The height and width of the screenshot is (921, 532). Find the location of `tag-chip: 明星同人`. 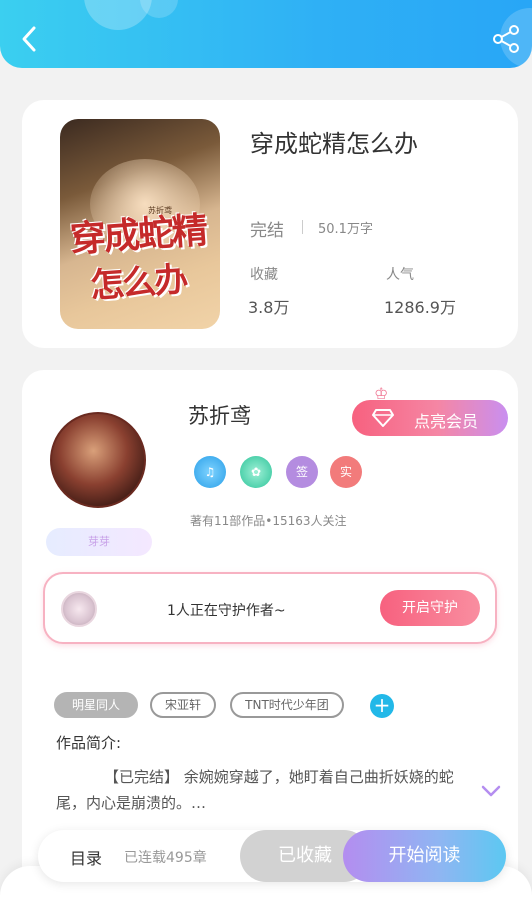

tag-chip: 明星同人 is located at coordinates (96, 705).